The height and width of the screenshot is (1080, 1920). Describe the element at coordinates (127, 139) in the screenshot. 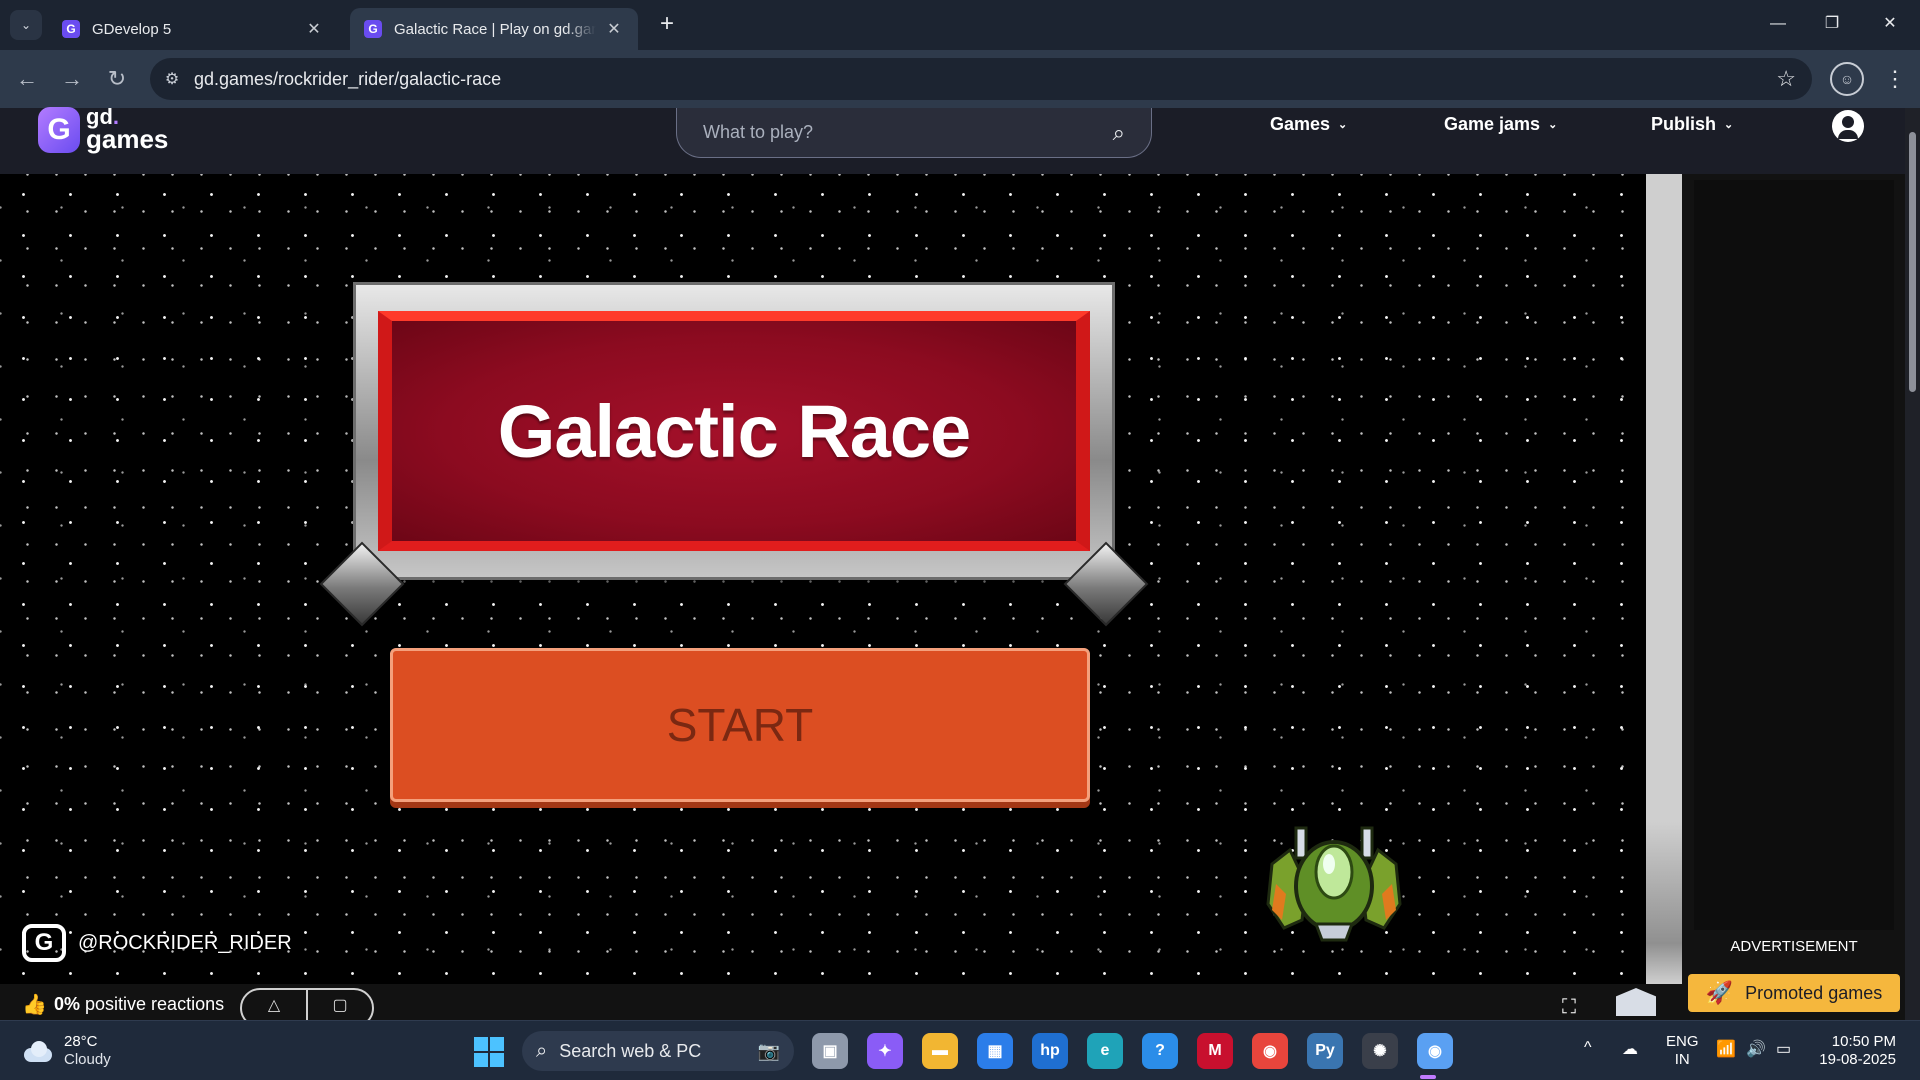

I see `logo-line-2: games` at that location.